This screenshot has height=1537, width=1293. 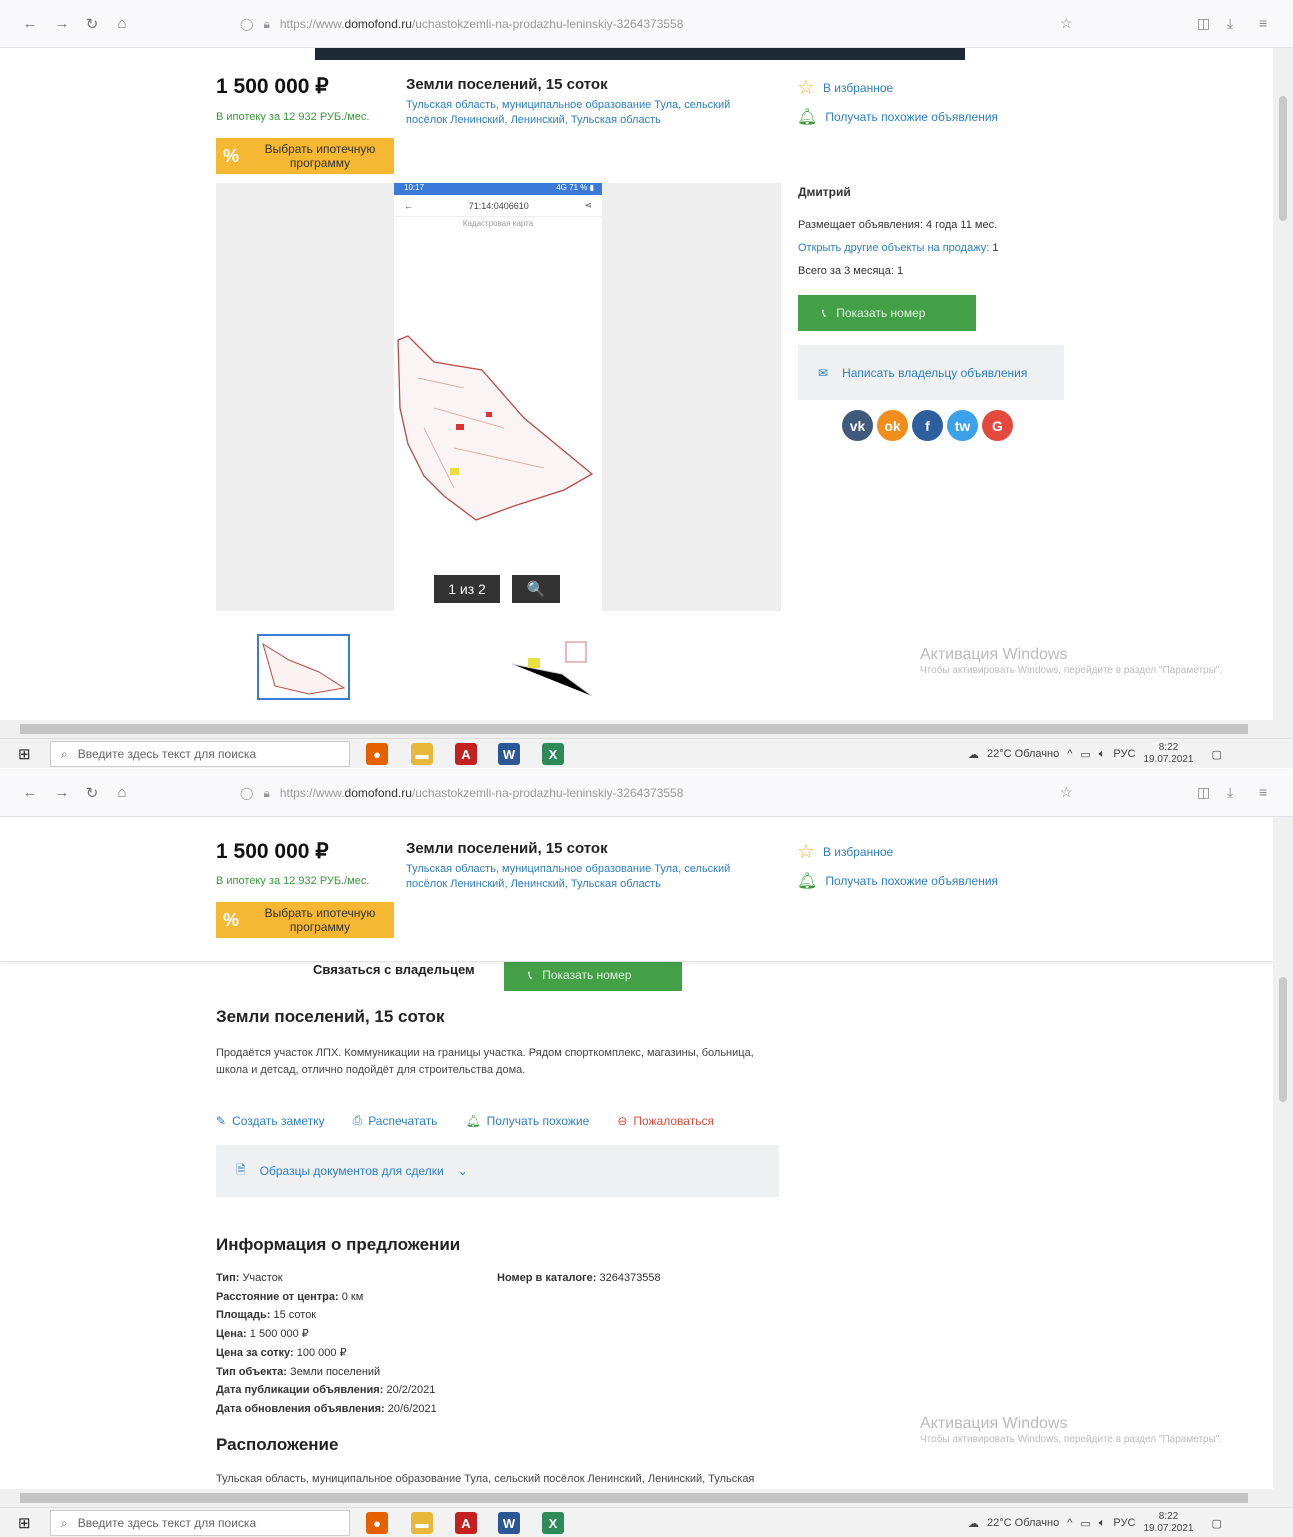 I want to click on notification-icon: ▢, so click(x=1216, y=1523).